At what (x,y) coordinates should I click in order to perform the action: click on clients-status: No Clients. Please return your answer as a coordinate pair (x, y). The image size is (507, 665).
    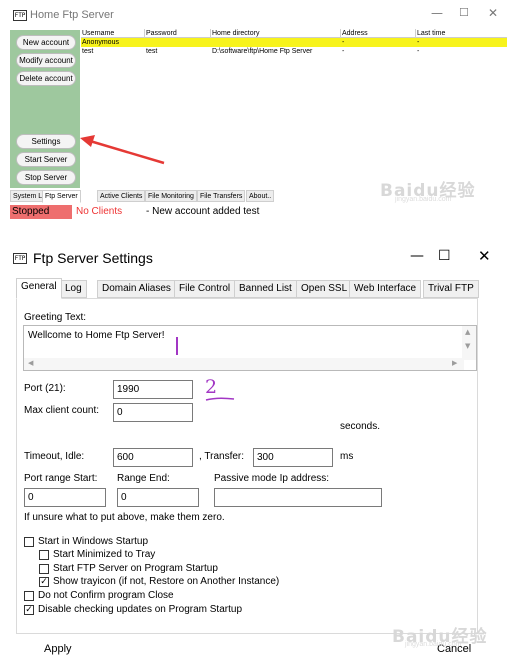
    Looking at the image, I should click on (99, 211).